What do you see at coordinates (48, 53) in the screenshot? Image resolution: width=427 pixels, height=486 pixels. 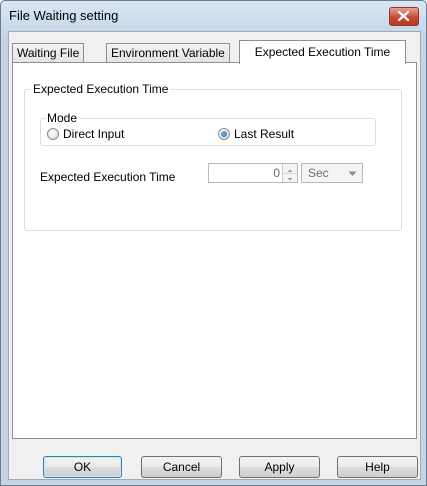 I see `tab-waiting-file: Waiting File` at bounding box center [48, 53].